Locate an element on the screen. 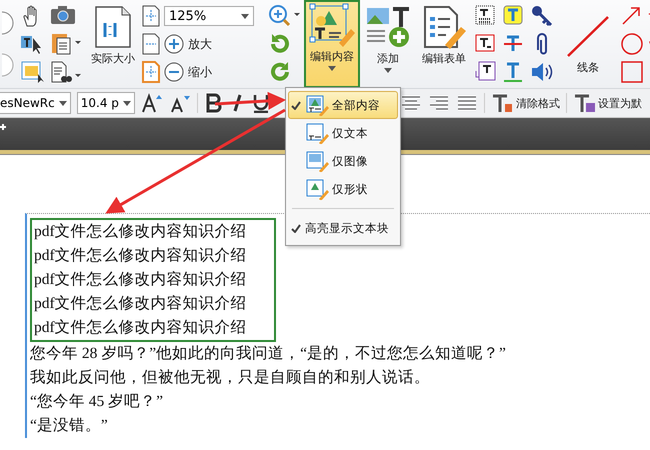  increase-font-icon is located at coordinates (151, 103).